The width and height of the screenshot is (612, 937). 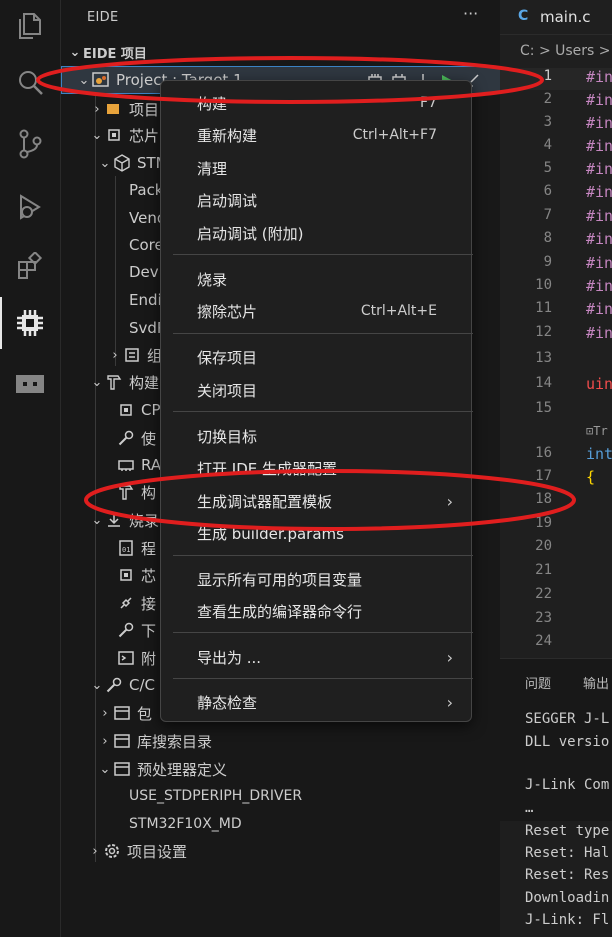 I want to click on activity-bar, so click(x=30, y=468).